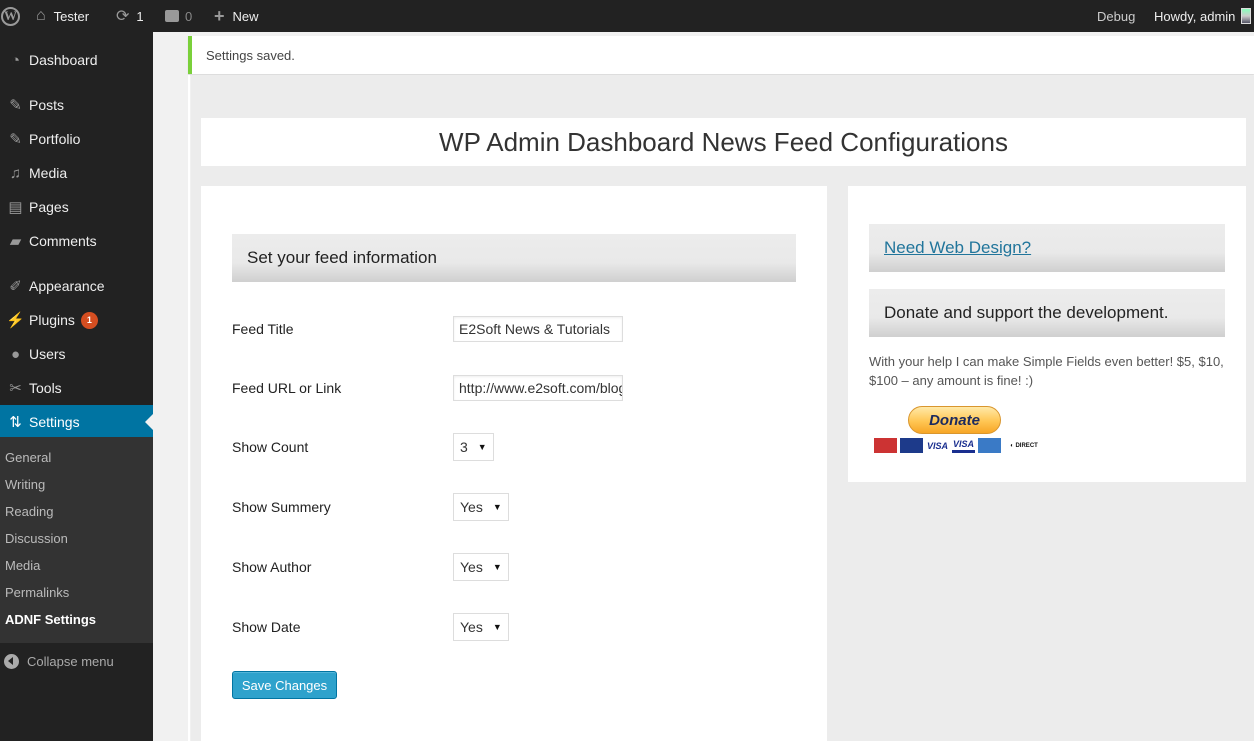 This screenshot has width=1254, height=741. Describe the element at coordinates (15, 207) in the screenshot. I see `pages-icon: ▤` at that location.